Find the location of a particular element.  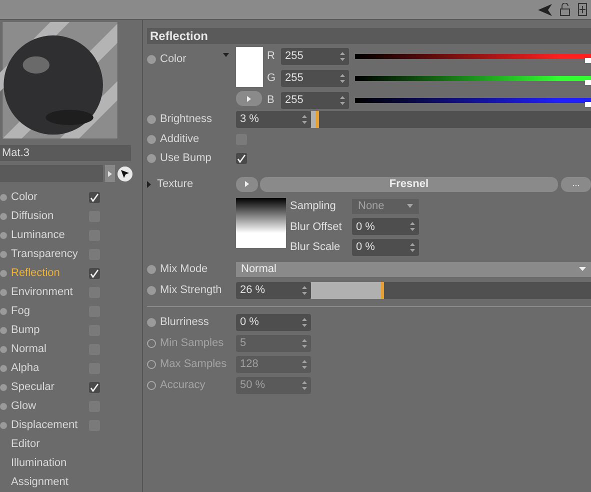

channel-item: Specular is located at coordinates (50, 387).